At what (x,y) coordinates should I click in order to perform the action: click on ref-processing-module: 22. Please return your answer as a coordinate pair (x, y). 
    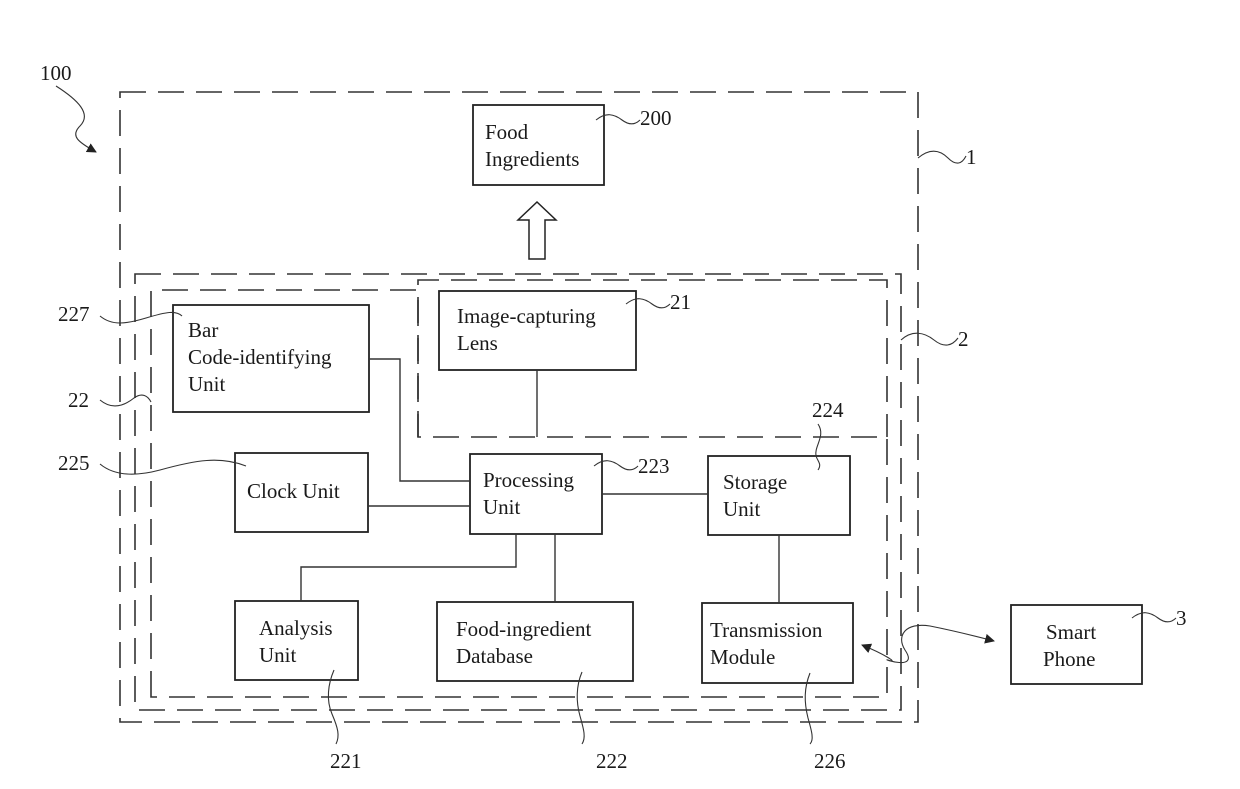
    Looking at the image, I should click on (78, 400).